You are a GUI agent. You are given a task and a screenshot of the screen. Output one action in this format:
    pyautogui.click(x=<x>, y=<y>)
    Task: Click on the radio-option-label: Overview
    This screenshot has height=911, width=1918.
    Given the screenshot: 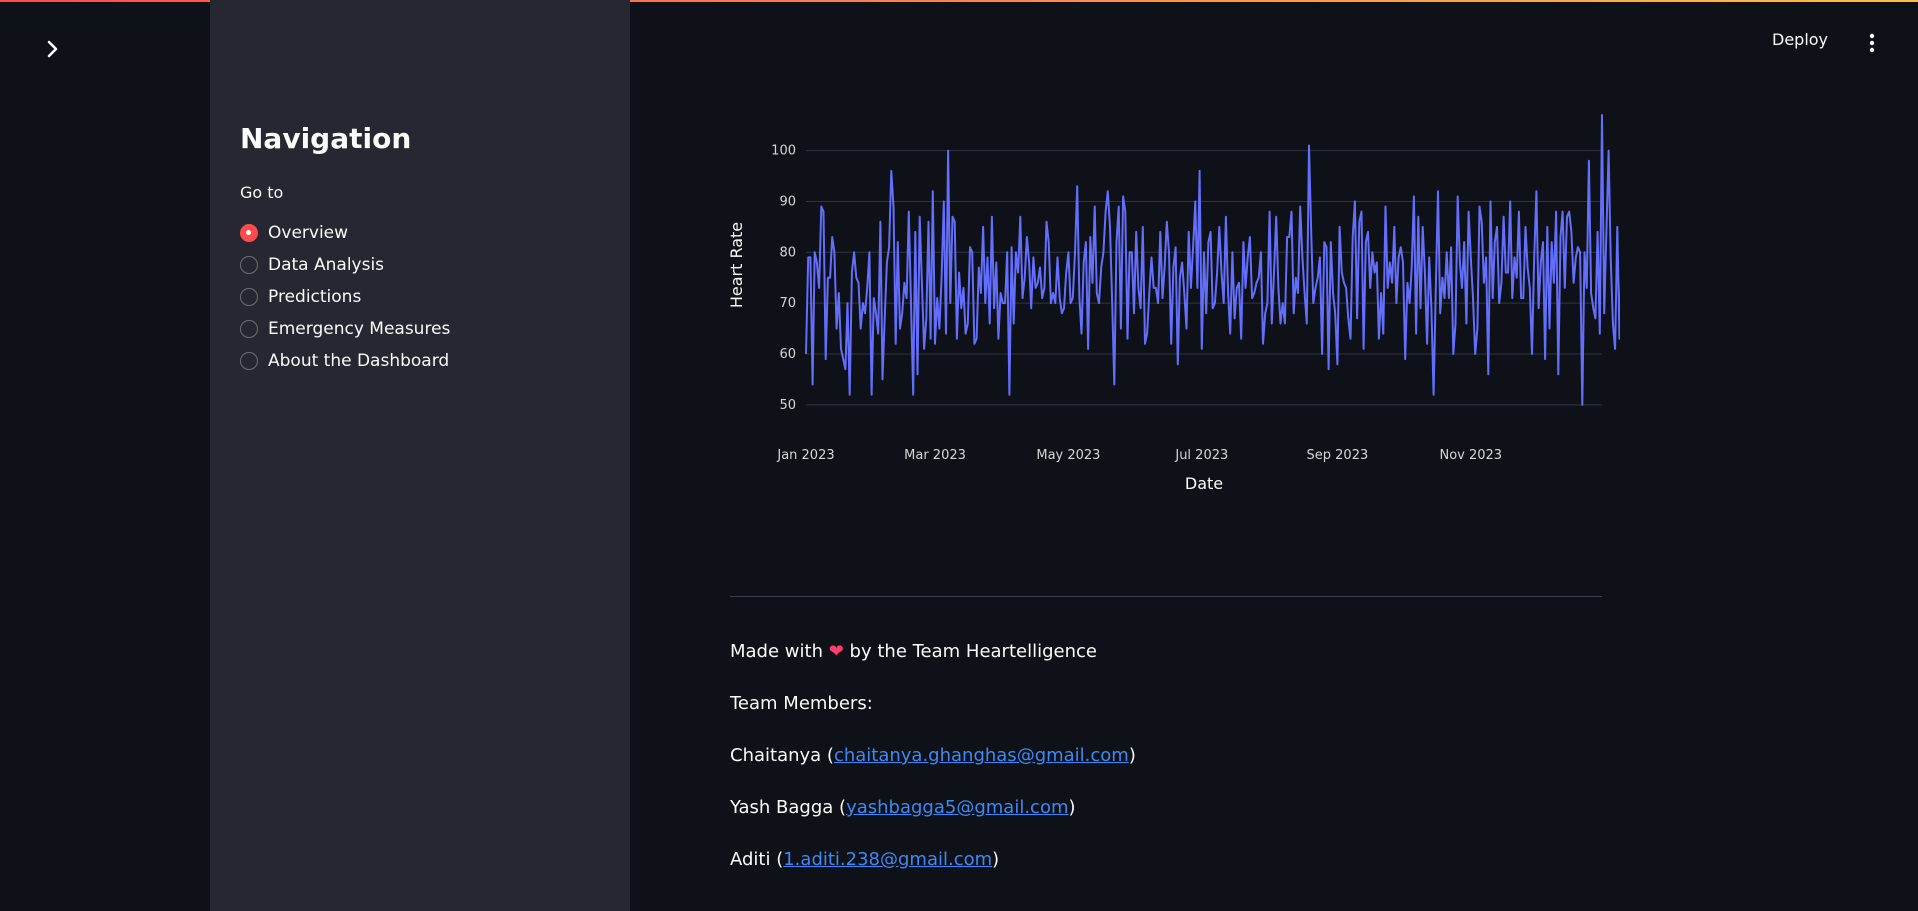 What is the action you would take?
    pyautogui.click(x=308, y=233)
    